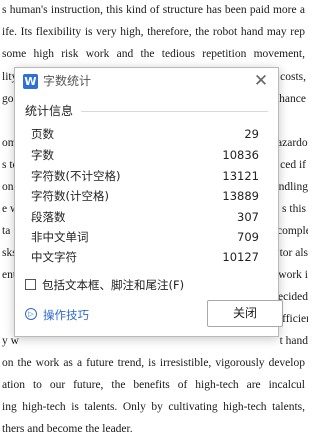 Image resolution: width=320 pixels, height=437 pixels. What do you see at coordinates (293, 253) in the screenshot?
I see `doc-fragment: tor als` at bounding box center [293, 253].